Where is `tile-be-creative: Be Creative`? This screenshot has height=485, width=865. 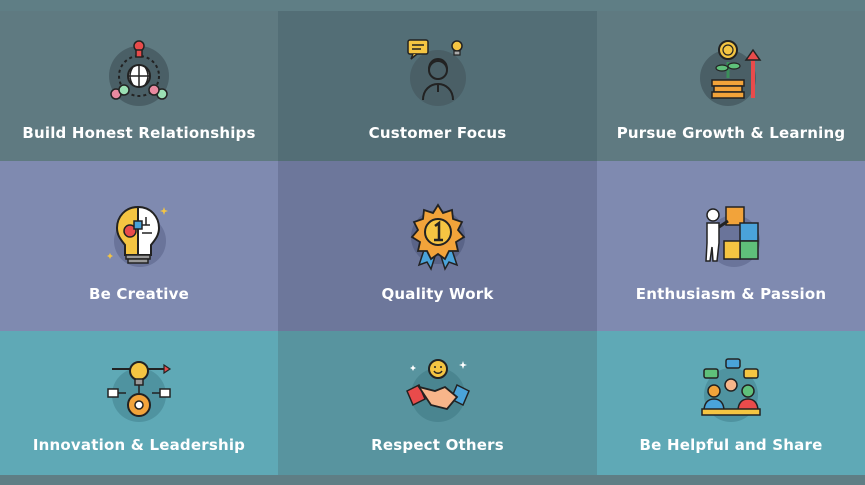 tile-be-creative: Be Creative is located at coordinates (139, 246).